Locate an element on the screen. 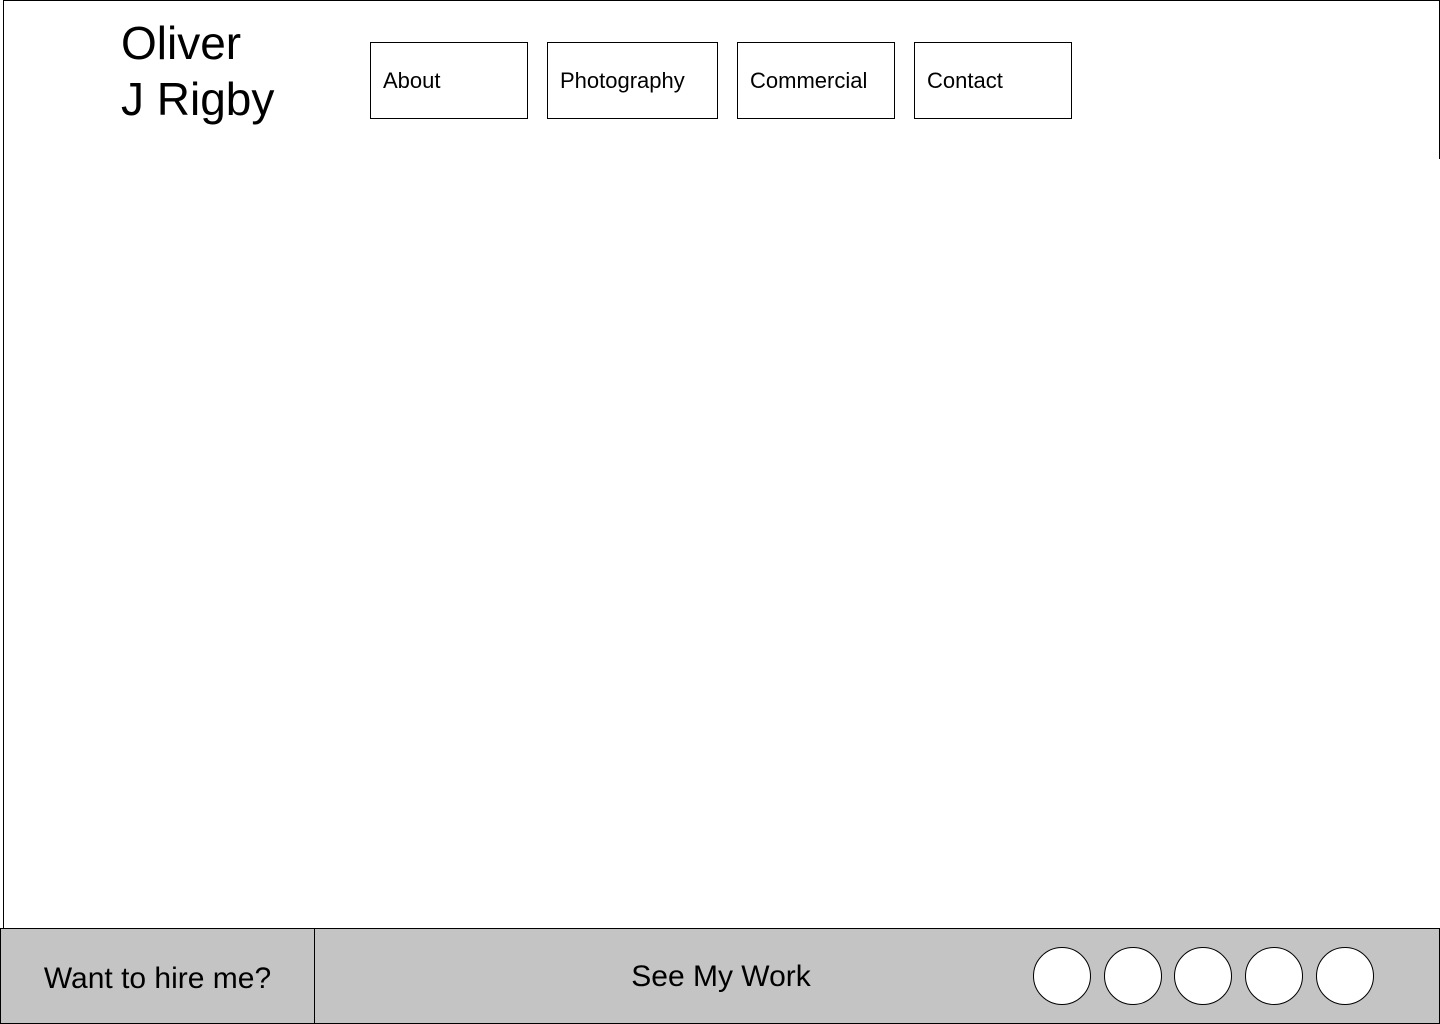 The width and height of the screenshot is (1440, 1024). nav-about-button: About is located at coordinates (449, 80).